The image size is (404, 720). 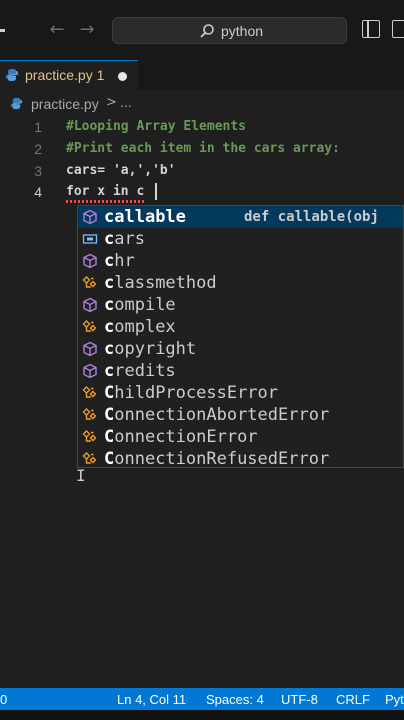 What do you see at coordinates (207, 31) in the screenshot?
I see `search-icon` at bounding box center [207, 31].